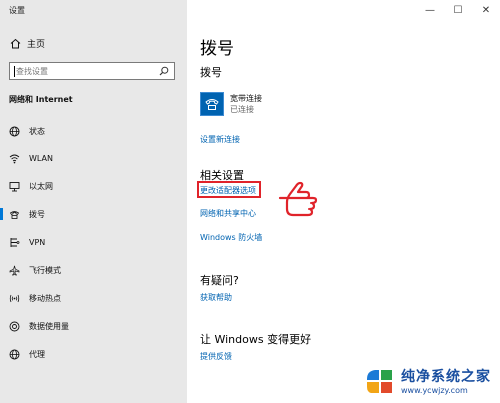  Describe the element at coordinates (246, 98) in the screenshot. I see `connection-name: 宽带连接` at that location.